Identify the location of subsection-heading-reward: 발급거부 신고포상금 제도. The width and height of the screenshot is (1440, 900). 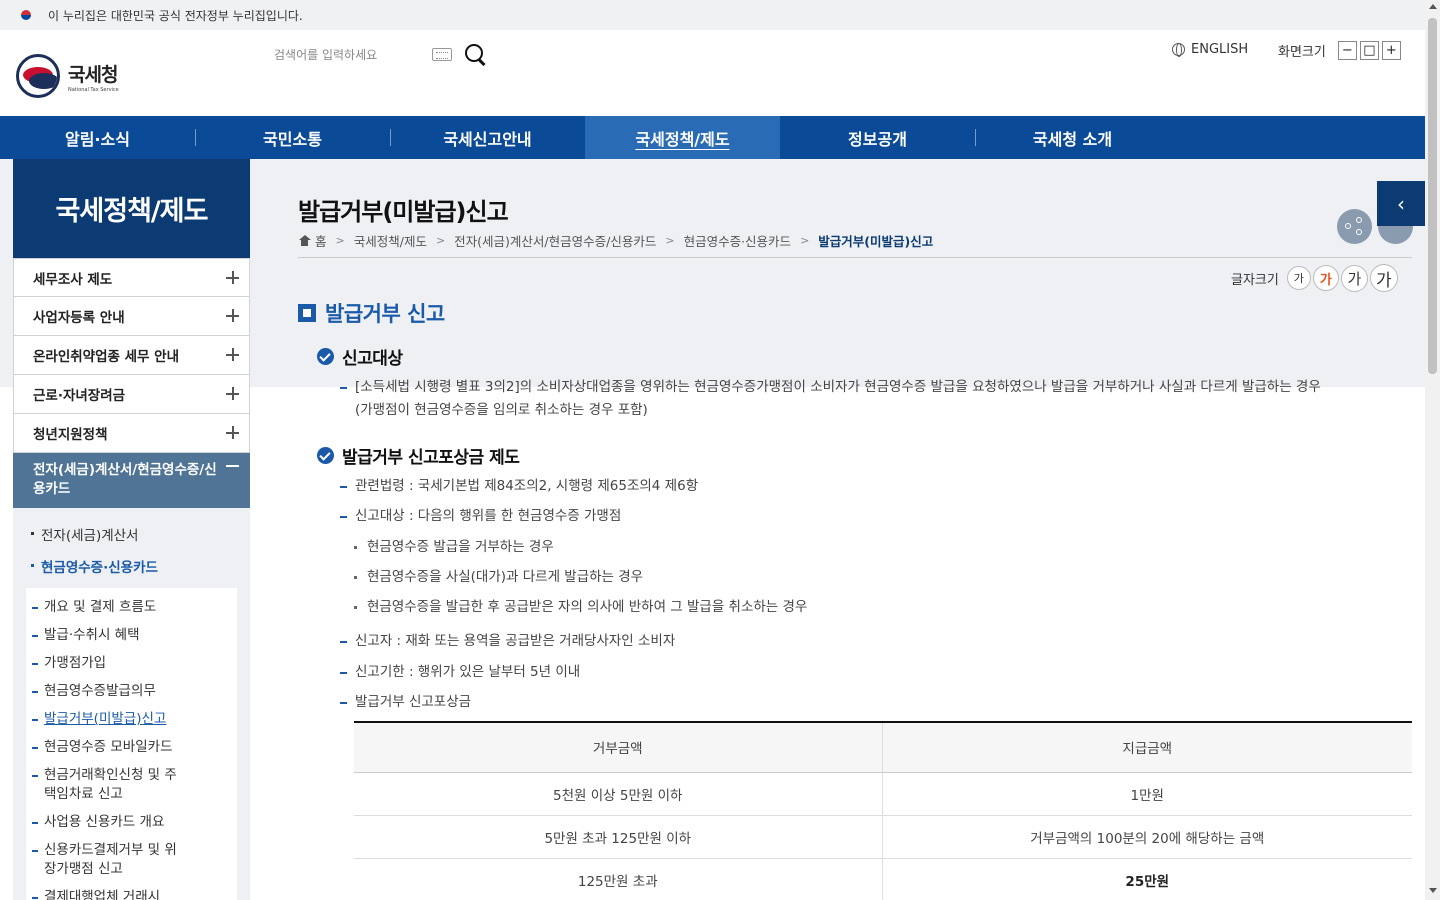
(418, 455).